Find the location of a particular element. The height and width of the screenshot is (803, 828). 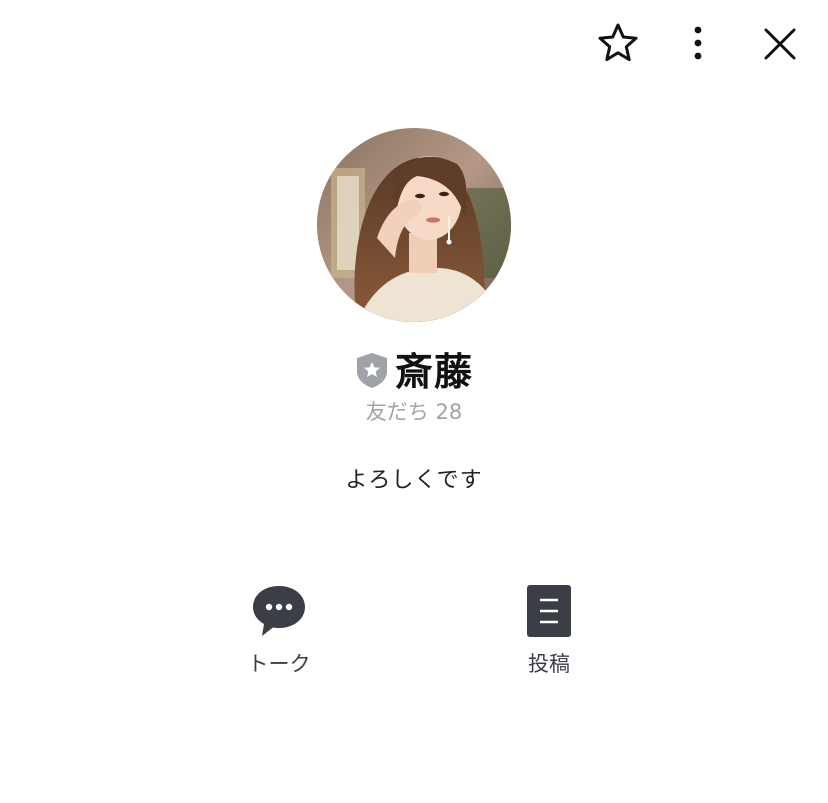

friends-count: 友だち 28 is located at coordinates (414, 411).